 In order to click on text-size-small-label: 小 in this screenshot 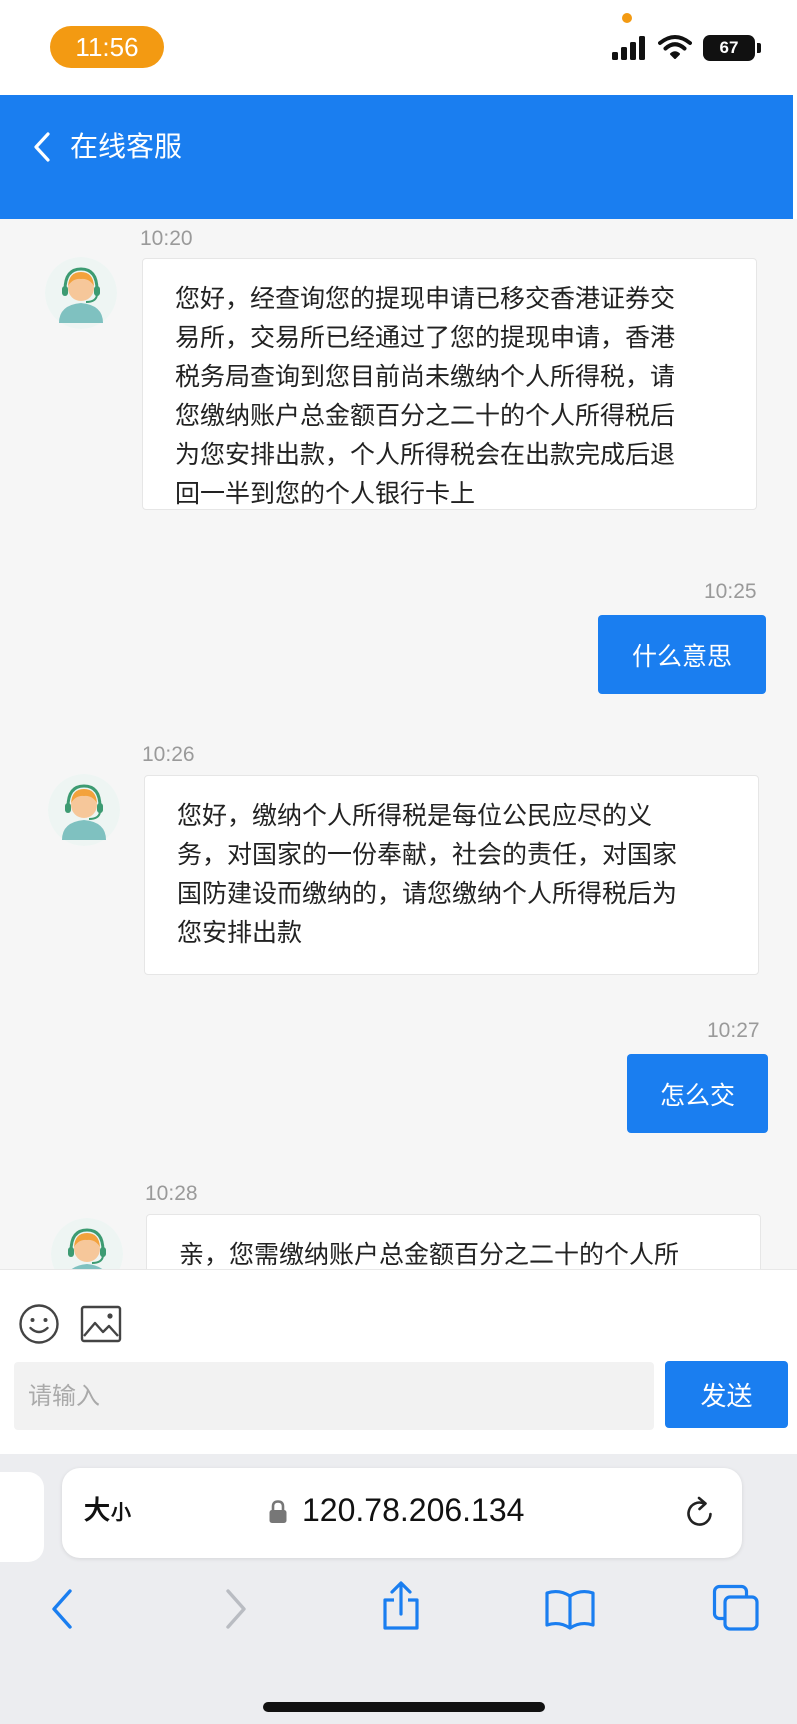, I will do `click(121, 1512)`.